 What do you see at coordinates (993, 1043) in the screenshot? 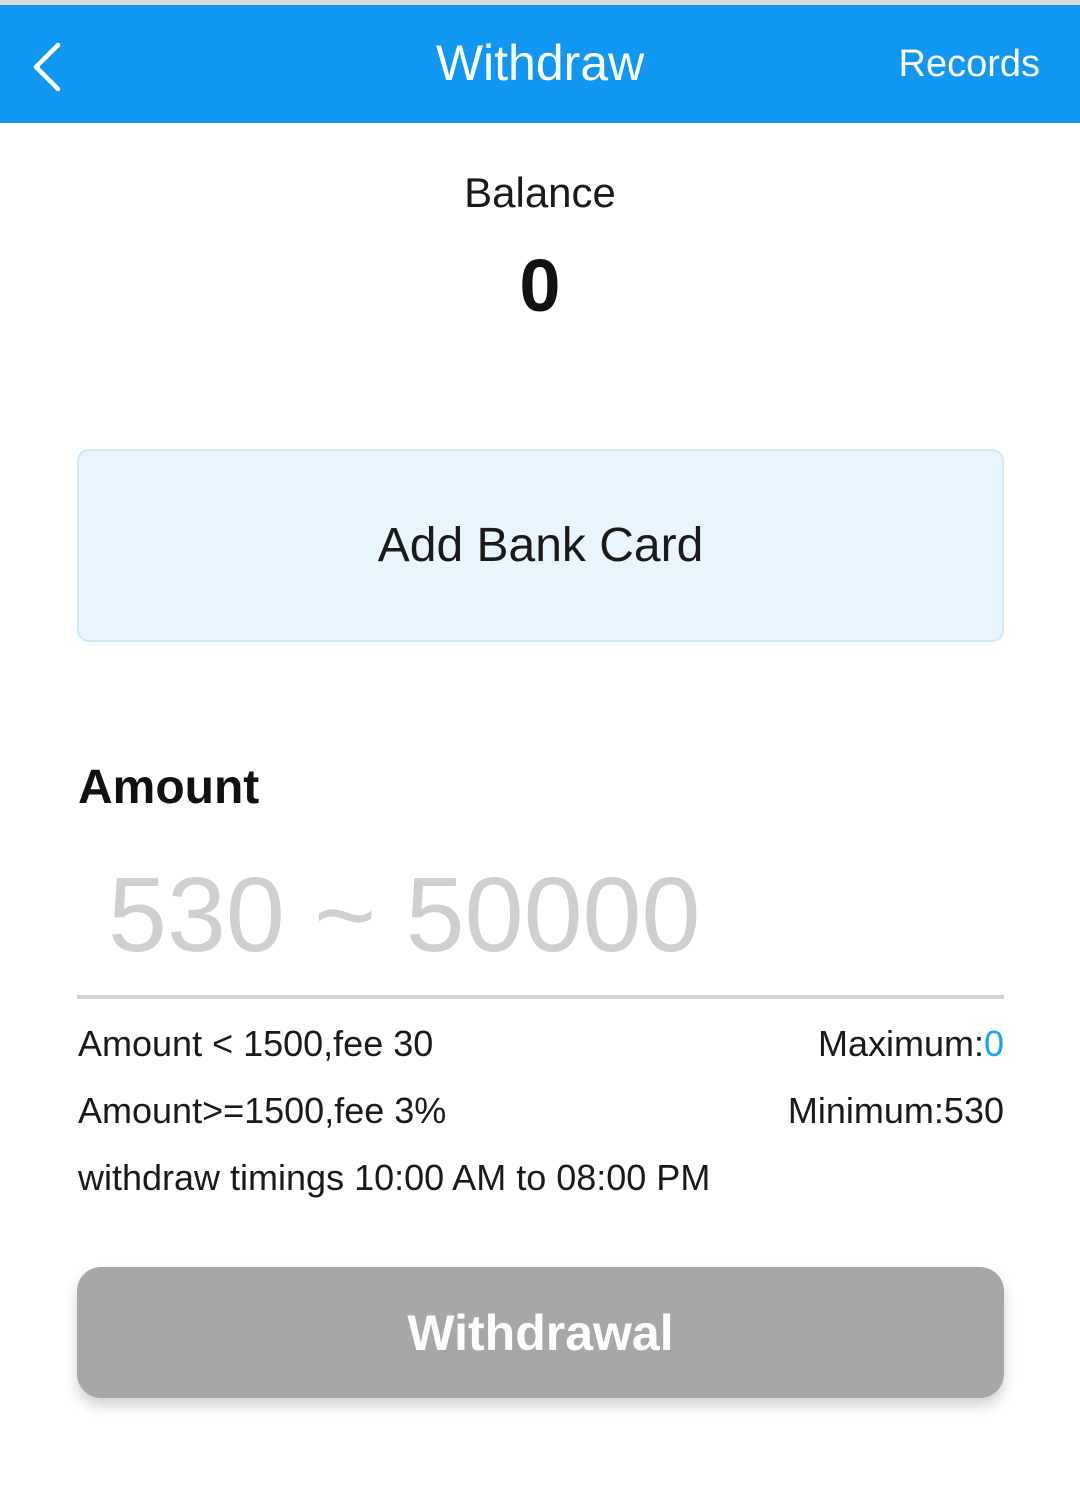
I see `maximum-value: 0` at bounding box center [993, 1043].